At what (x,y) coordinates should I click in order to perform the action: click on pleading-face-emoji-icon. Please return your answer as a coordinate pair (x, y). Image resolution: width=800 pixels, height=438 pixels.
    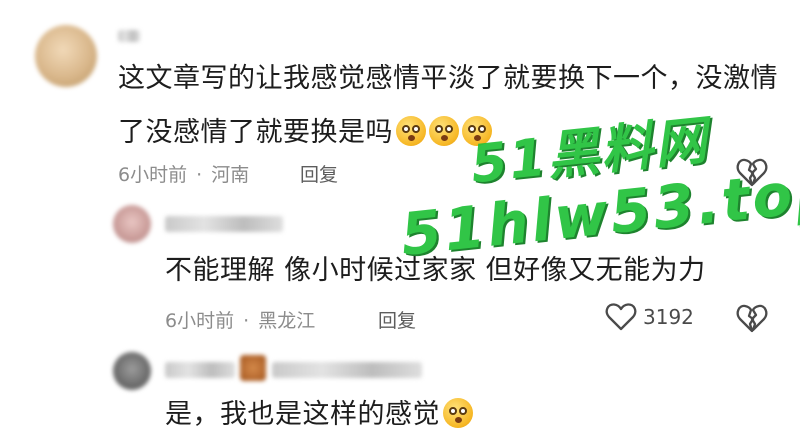
    Looking at the image, I should click on (458, 413).